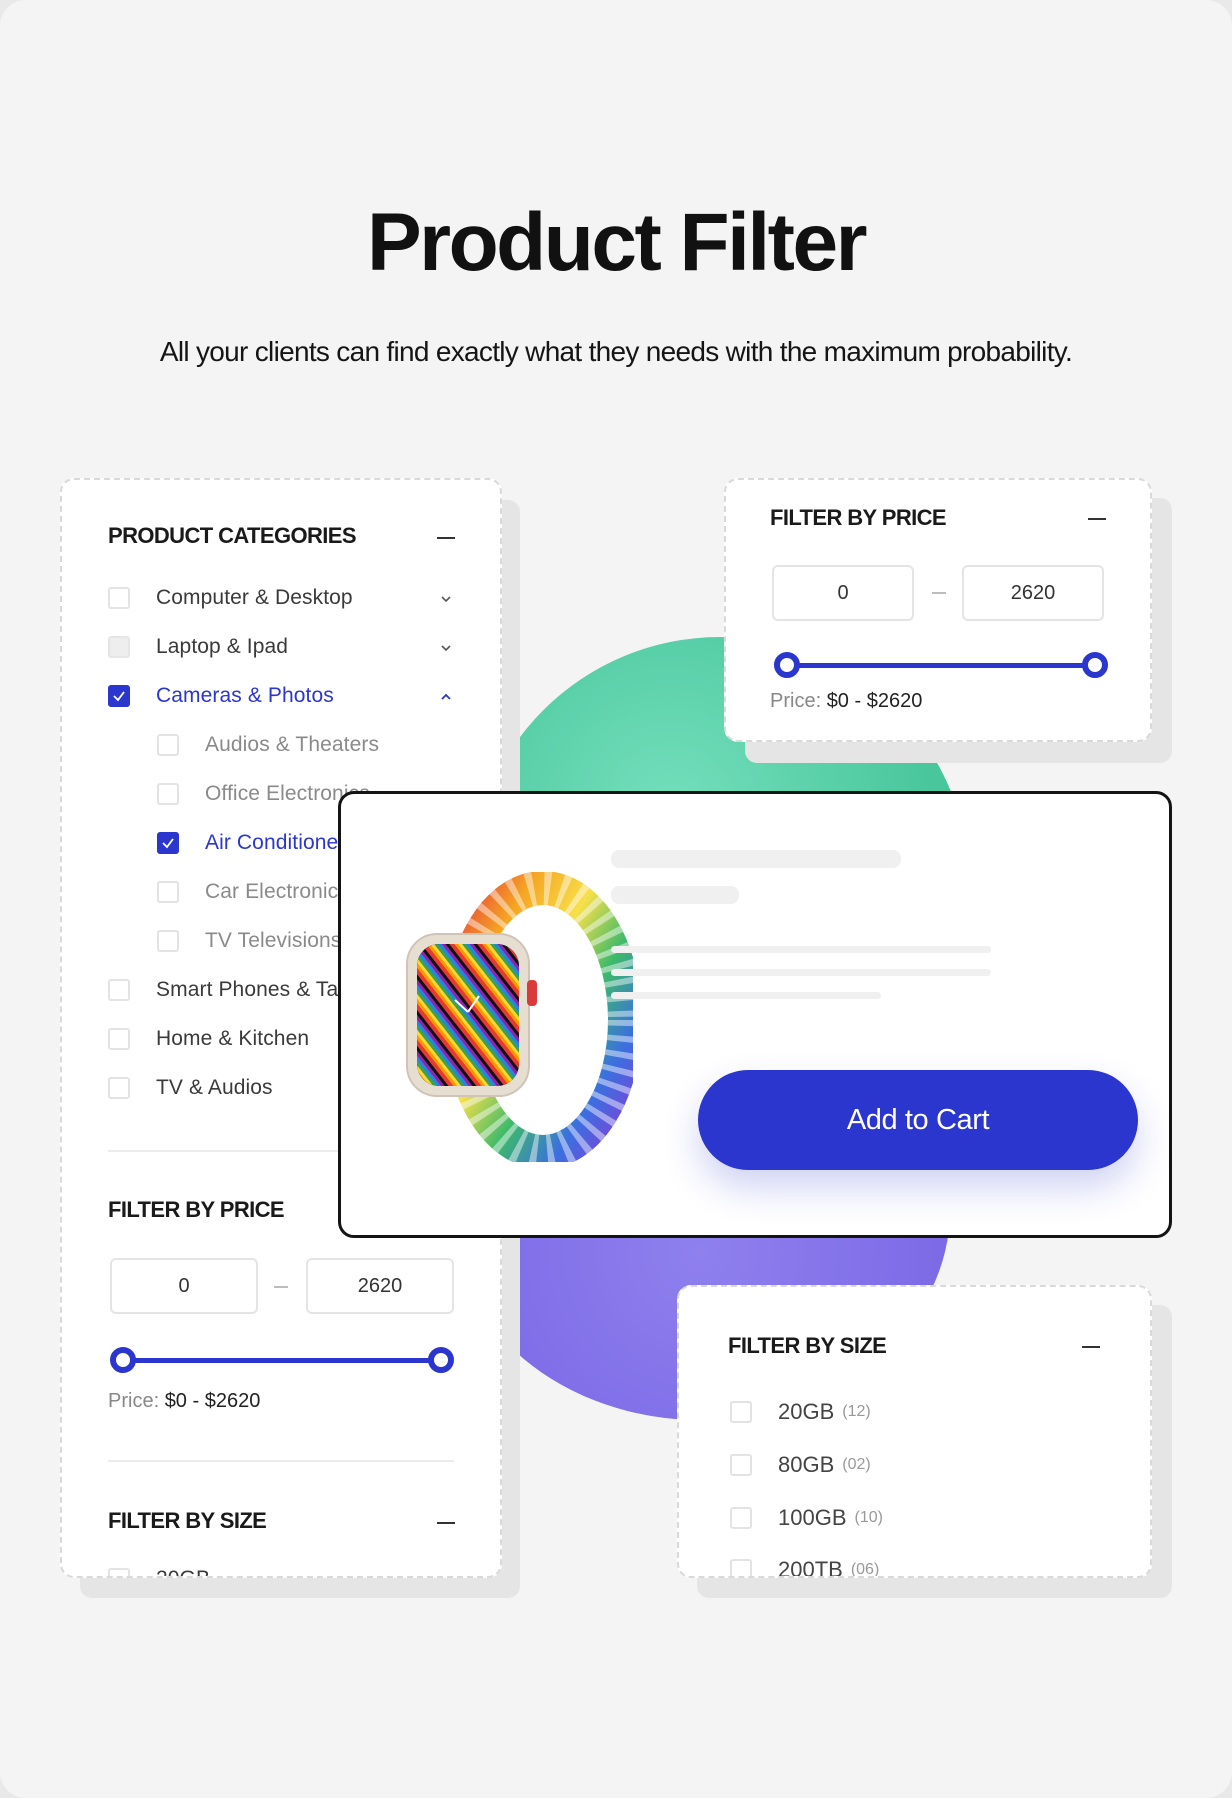 The image size is (1232, 1798). Describe the element at coordinates (938, 610) in the screenshot. I see `price-filter-panel: FILTER BY PRICE 0 2620 Price: $0 - $2620` at that location.